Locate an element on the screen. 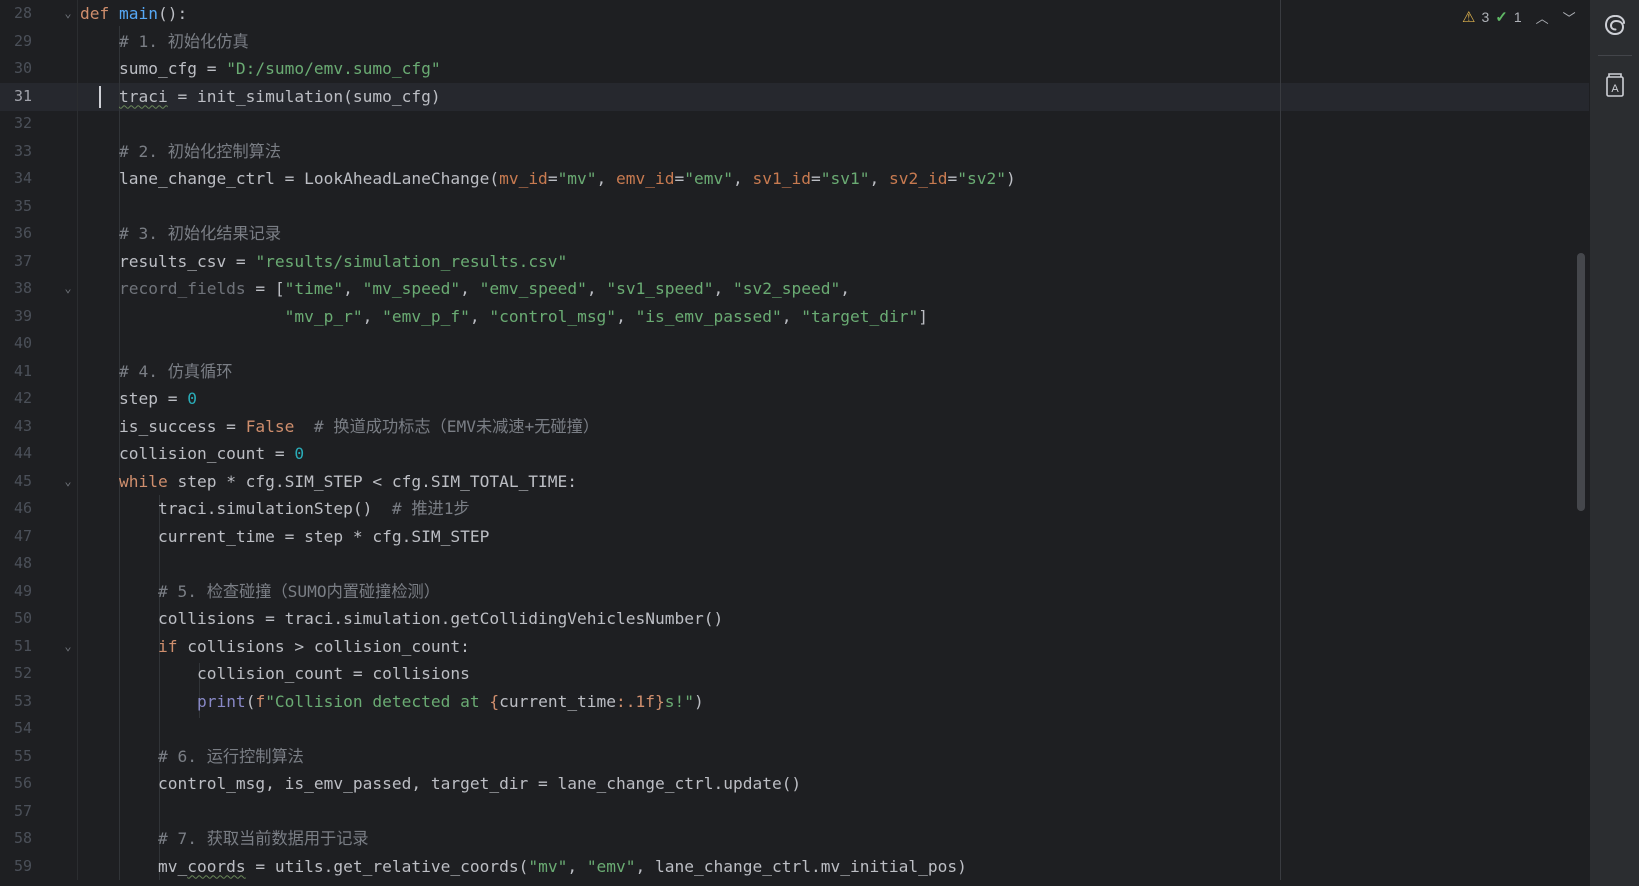 This screenshot has width=1639, height=886. code-line: 31 traci = init_simulation(sumo_cfg) is located at coordinates (794, 97).